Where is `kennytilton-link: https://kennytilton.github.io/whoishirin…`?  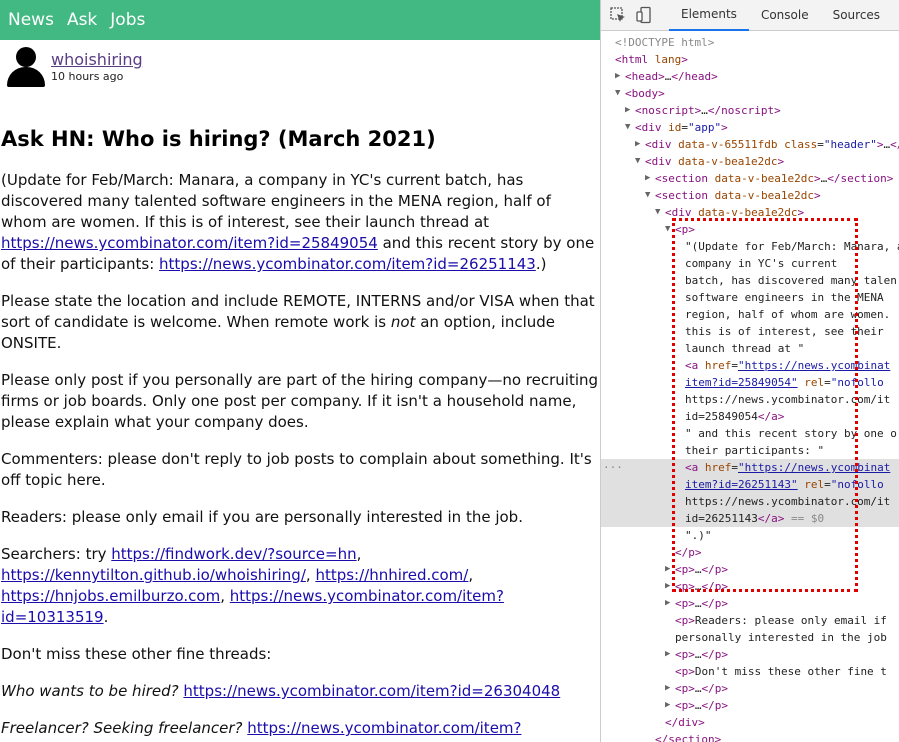
kennytilton-link: https://kennytilton.github.io/whoishirin… is located at coordinates (153, 575).